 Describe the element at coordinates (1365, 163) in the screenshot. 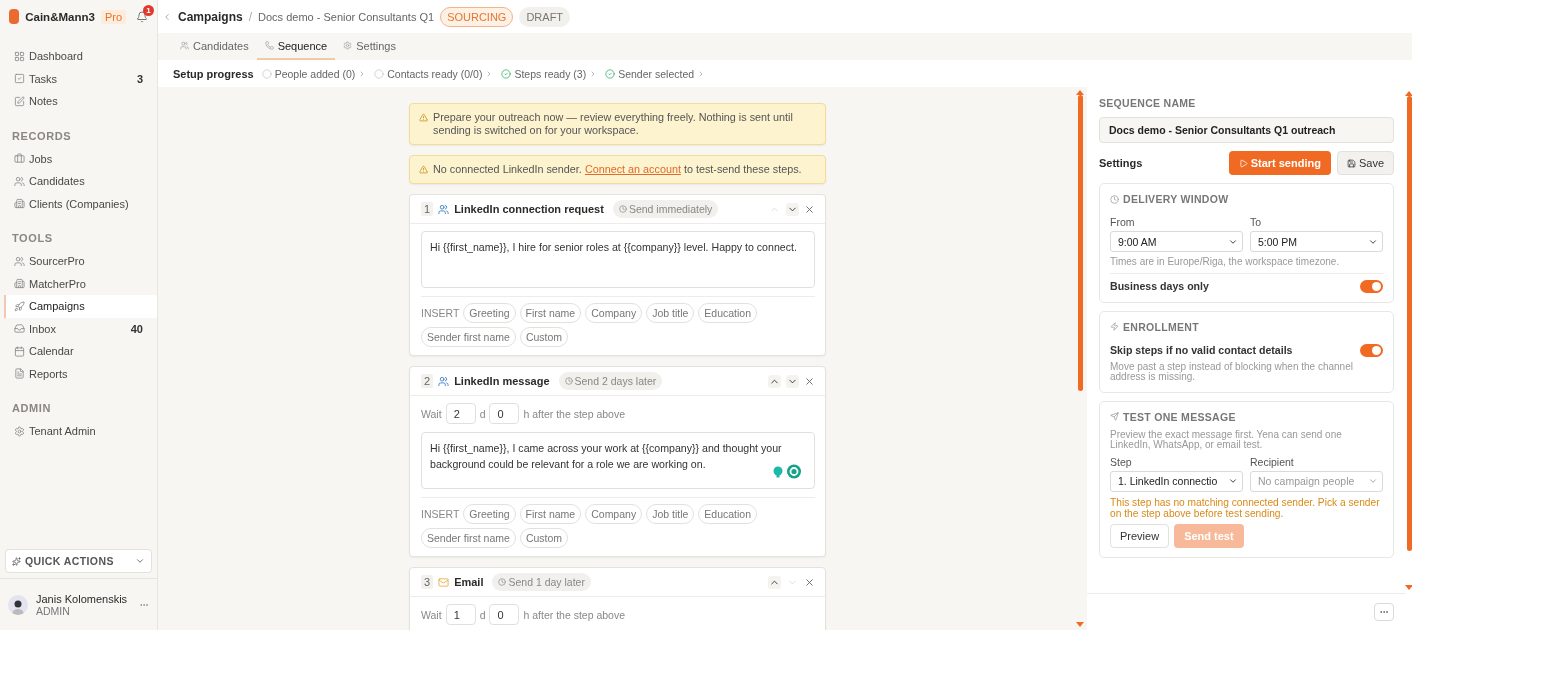

I see `save-button: Save` at that location.